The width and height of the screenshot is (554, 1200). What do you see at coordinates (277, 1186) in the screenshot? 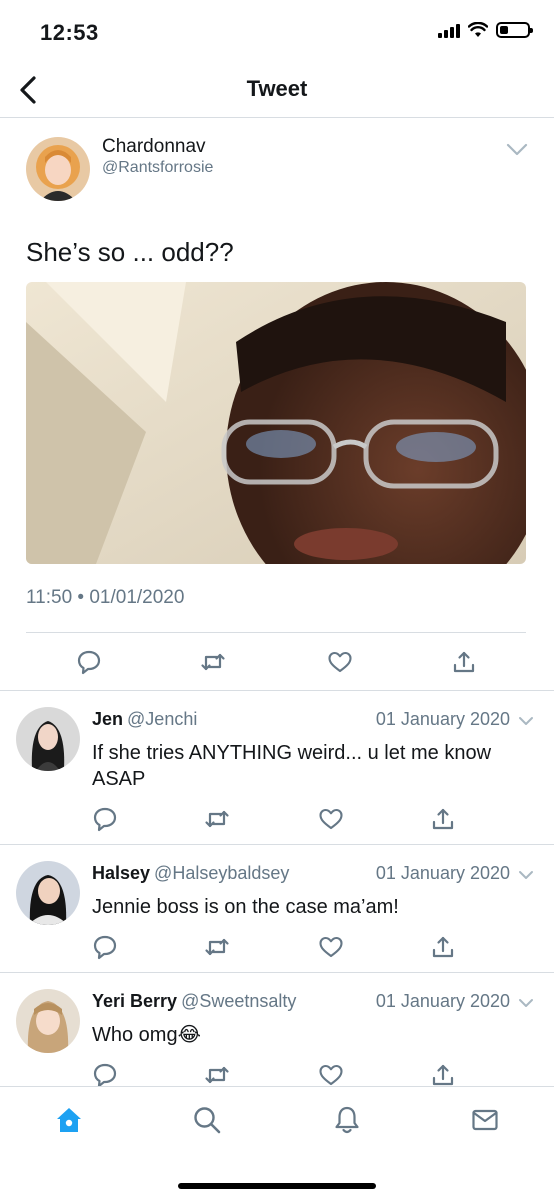
I see `home-indicator` at bounding box center [277, 1186].